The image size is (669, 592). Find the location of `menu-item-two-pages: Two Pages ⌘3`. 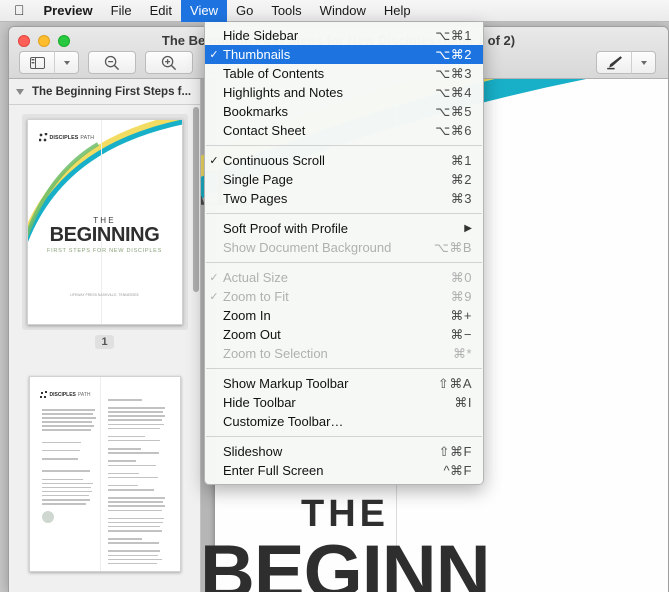

menu-item-two-pages: Two Pages ⌘3 is located at coordinates (344, 198).